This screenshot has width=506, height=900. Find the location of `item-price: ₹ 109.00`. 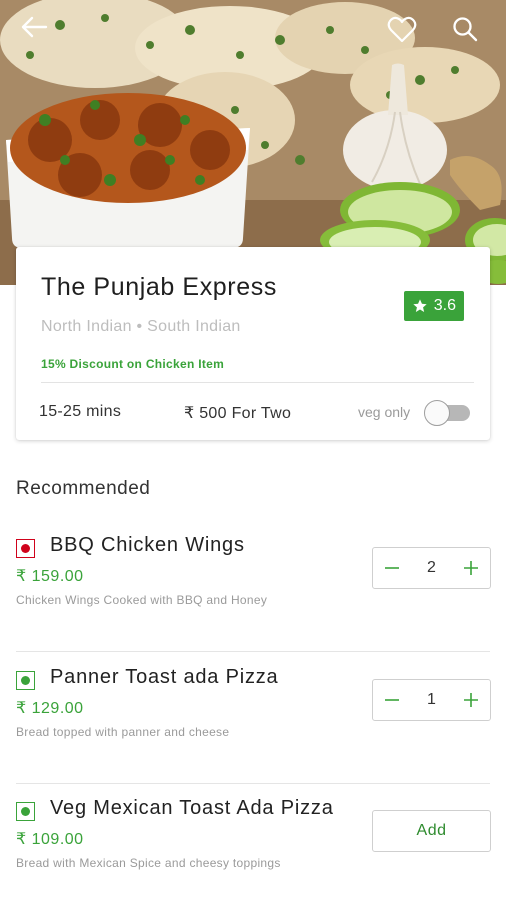

item-price: ₹ 109.00 is located at coordinates (50, 839).